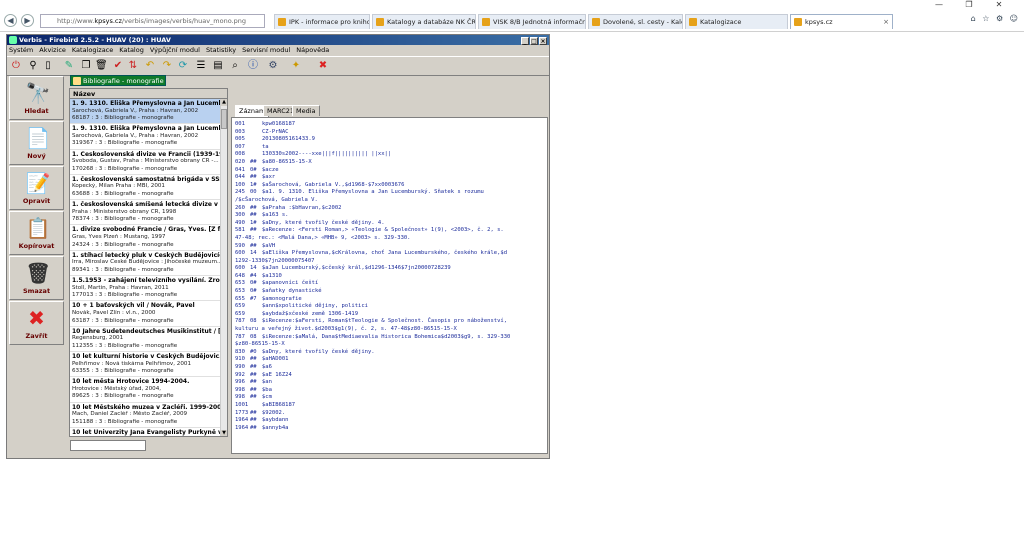  I want to click on marc-tag: 100, so click(240, 184).